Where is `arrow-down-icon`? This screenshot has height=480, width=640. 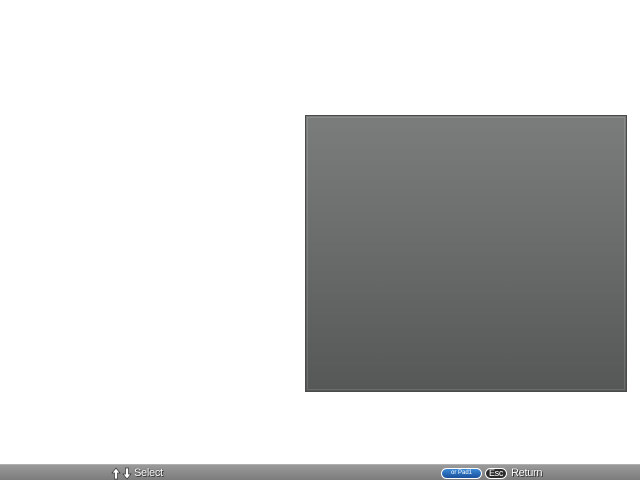
arrow-down-icon is located at coordinates (127, 473).